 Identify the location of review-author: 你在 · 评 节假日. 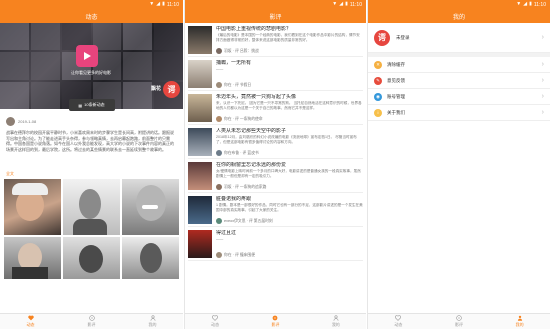
(238, 84).